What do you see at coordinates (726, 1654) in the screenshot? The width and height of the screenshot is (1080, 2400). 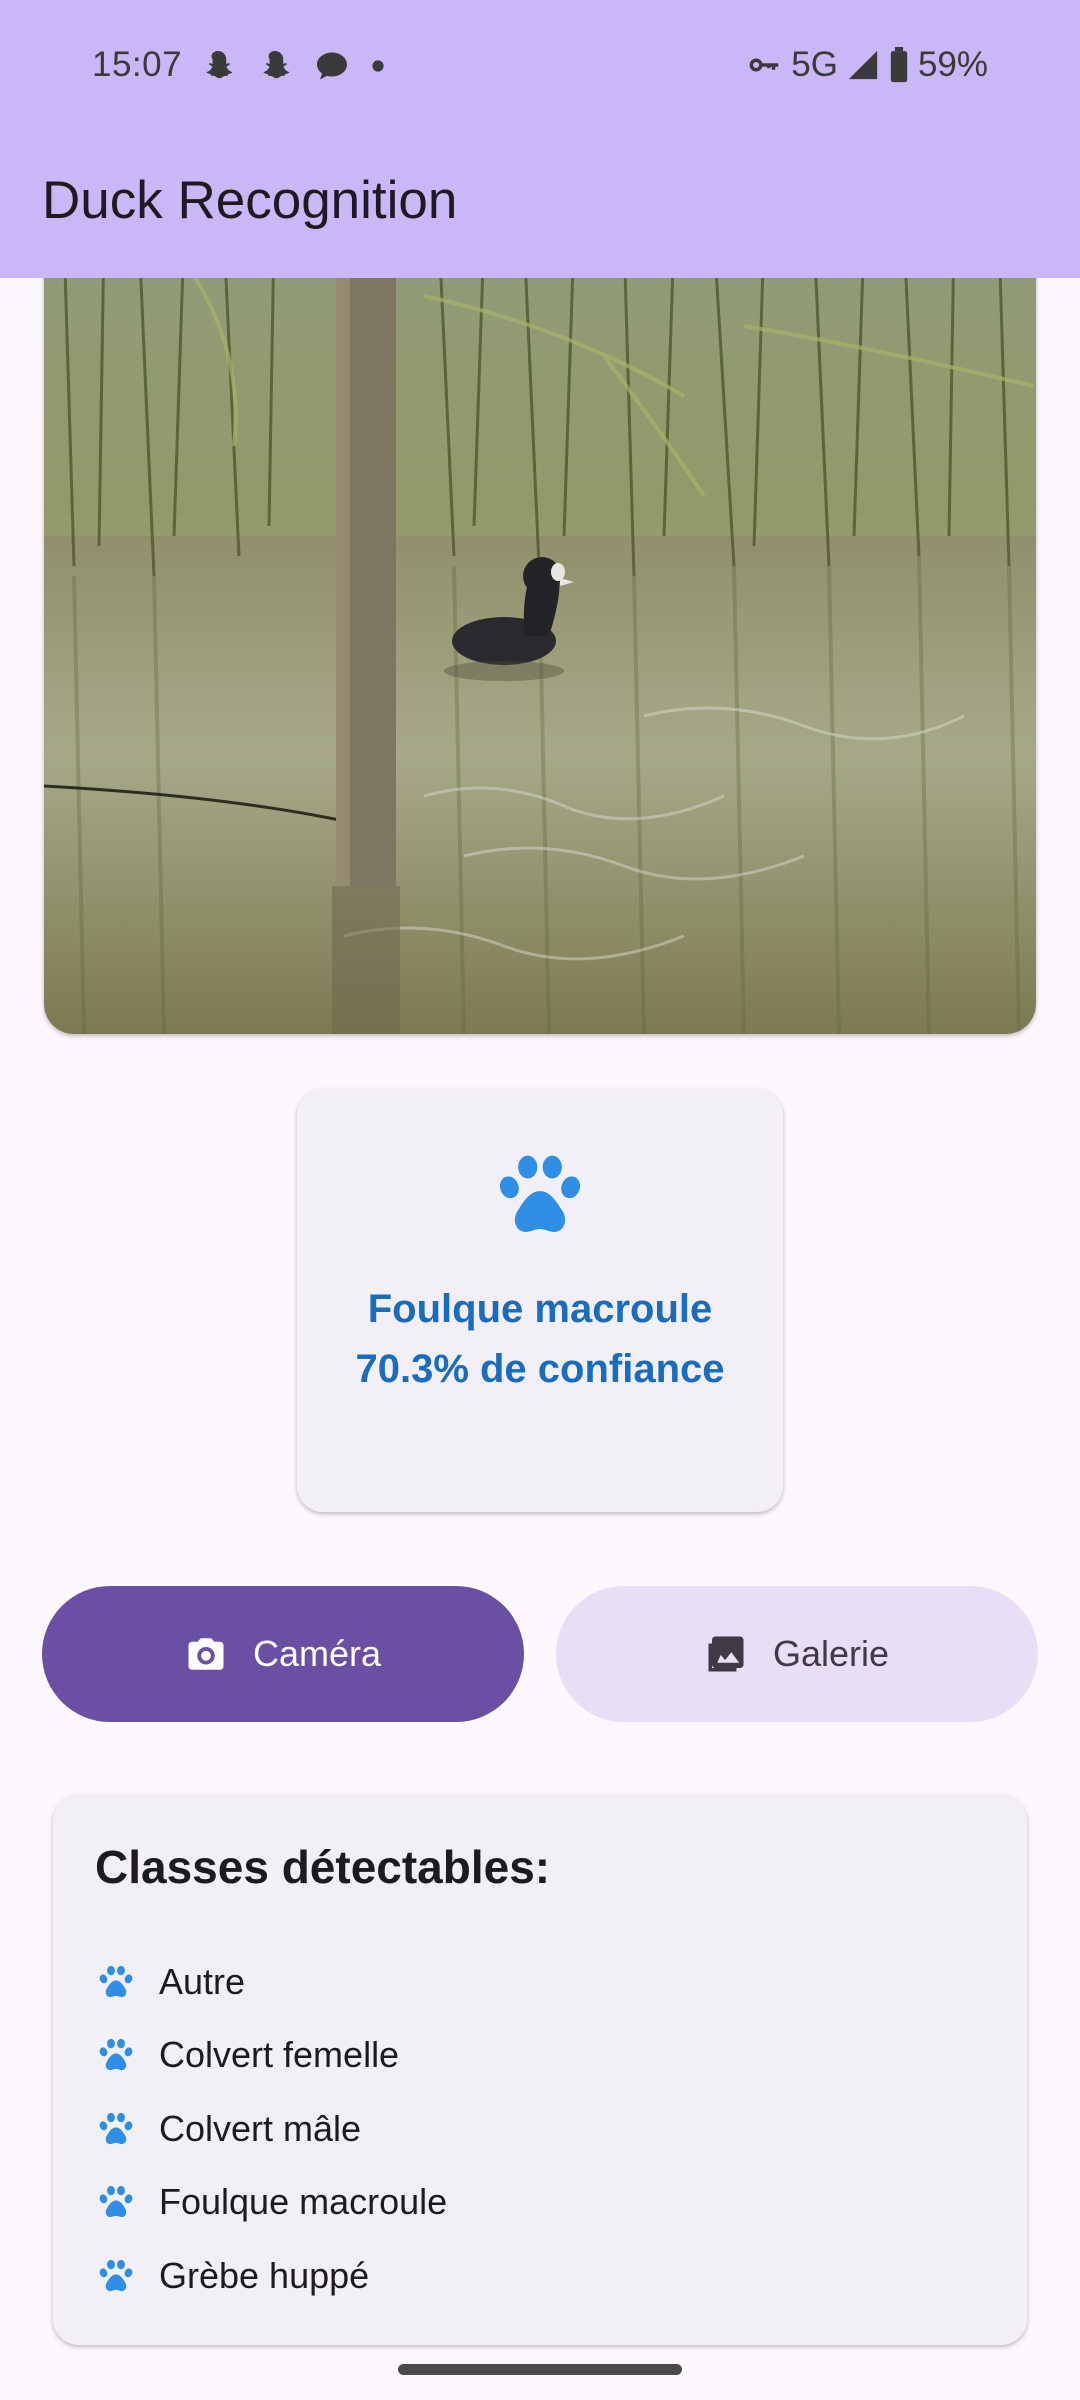 I see `image-icon` at bounding box center [726, 1654].